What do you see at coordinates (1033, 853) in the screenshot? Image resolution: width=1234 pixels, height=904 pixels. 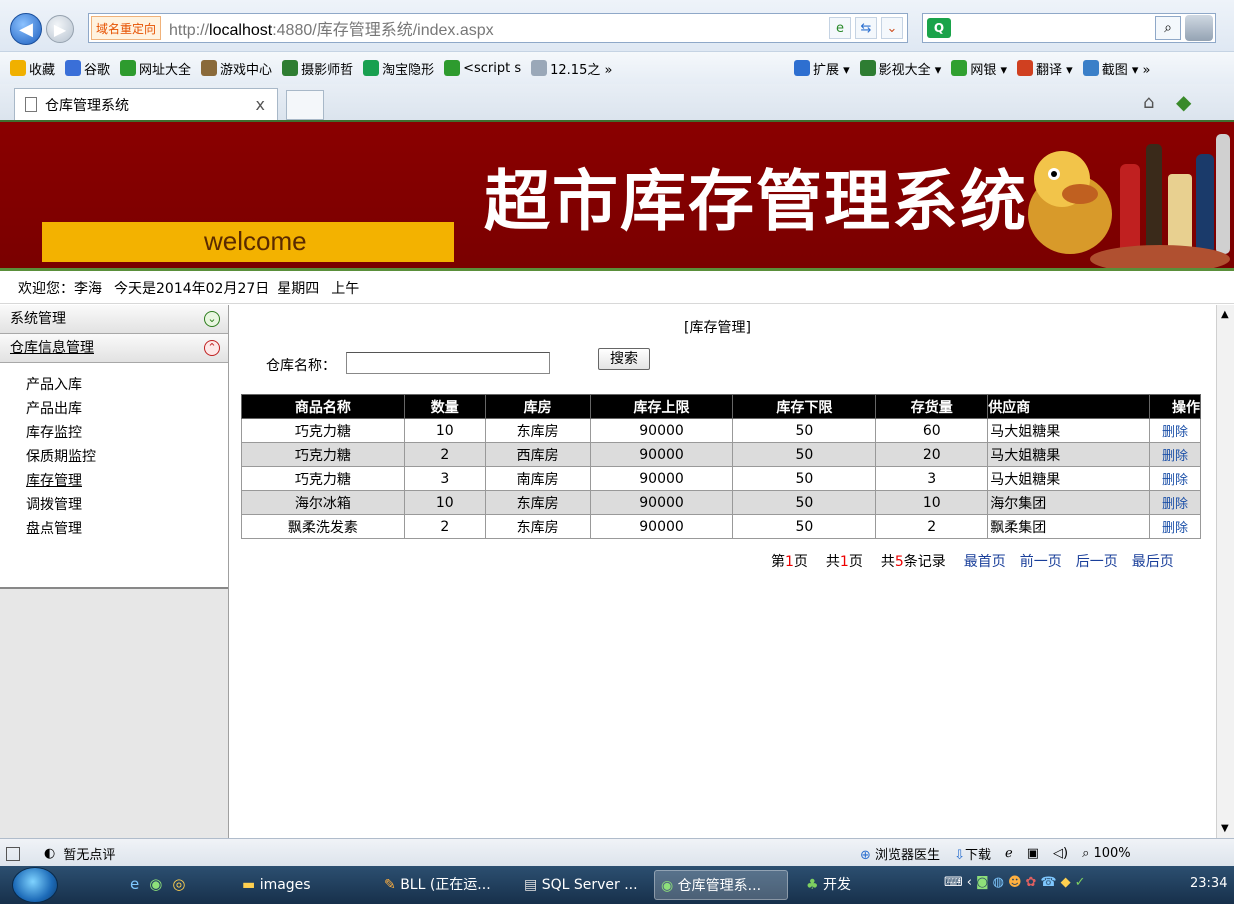 I see `window-icon: ▣` at bounding box center [1033, 853].